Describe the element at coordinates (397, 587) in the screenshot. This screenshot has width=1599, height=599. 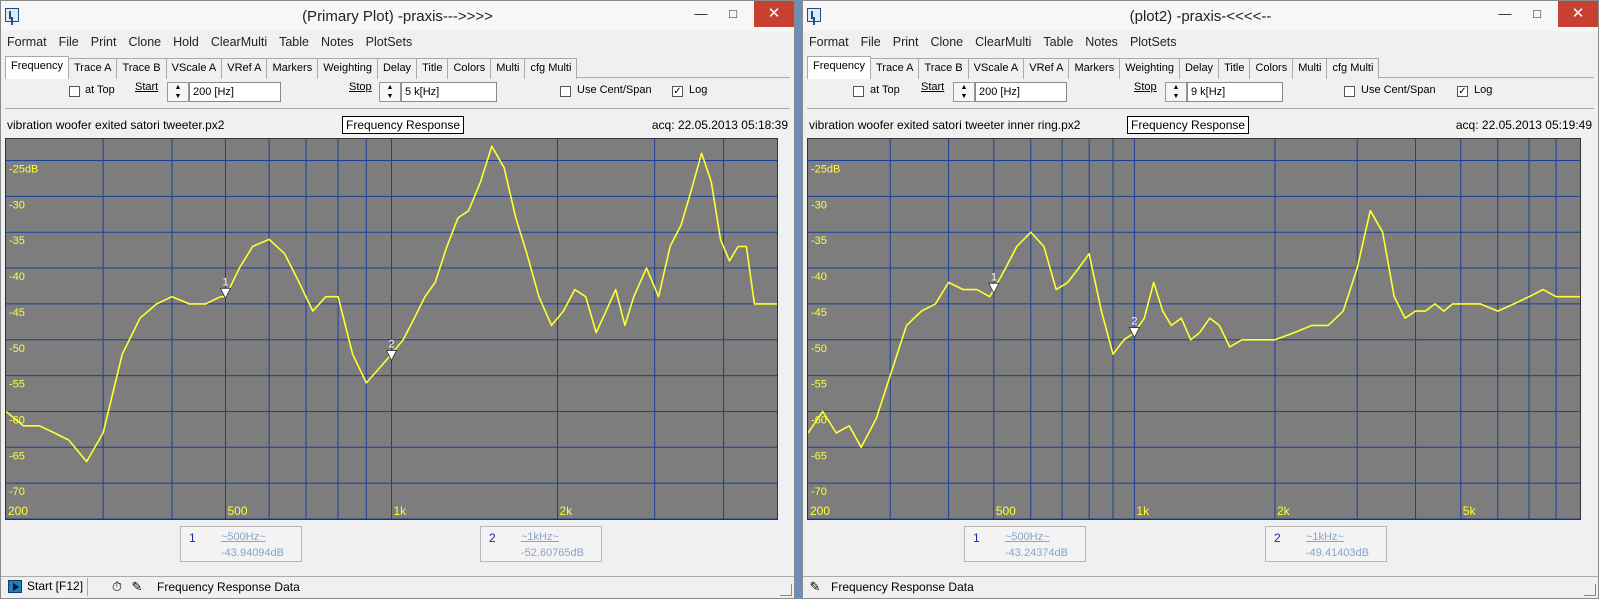
I see `status-bar: Start [F12] ⏱ ✎ Frequency Response Data` at that location.